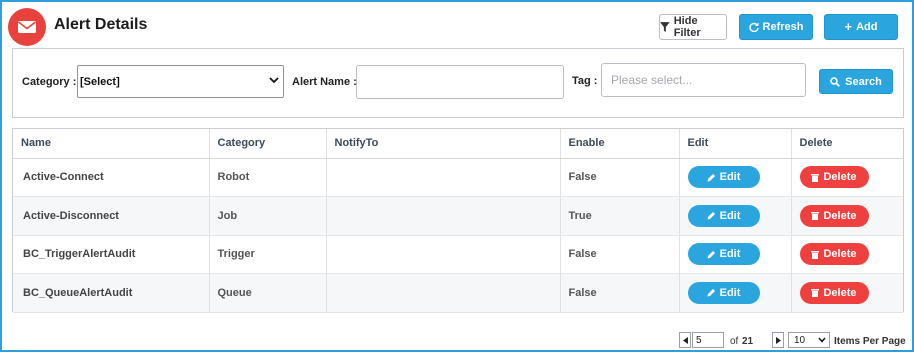 Image resolution: width=914 pixels, height=352 pixels. Describe the element at coordinates (734, 341) in the screenshot. I see `of-label: of` at that location.